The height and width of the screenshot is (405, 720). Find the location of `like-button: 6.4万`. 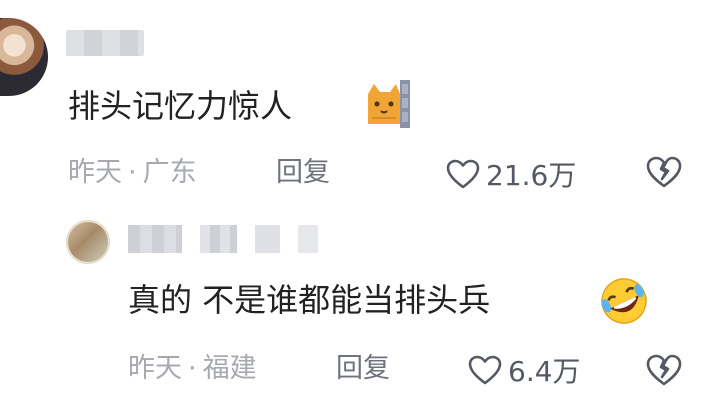

like-button: 6.4万 is located at coordinates (524, 370).